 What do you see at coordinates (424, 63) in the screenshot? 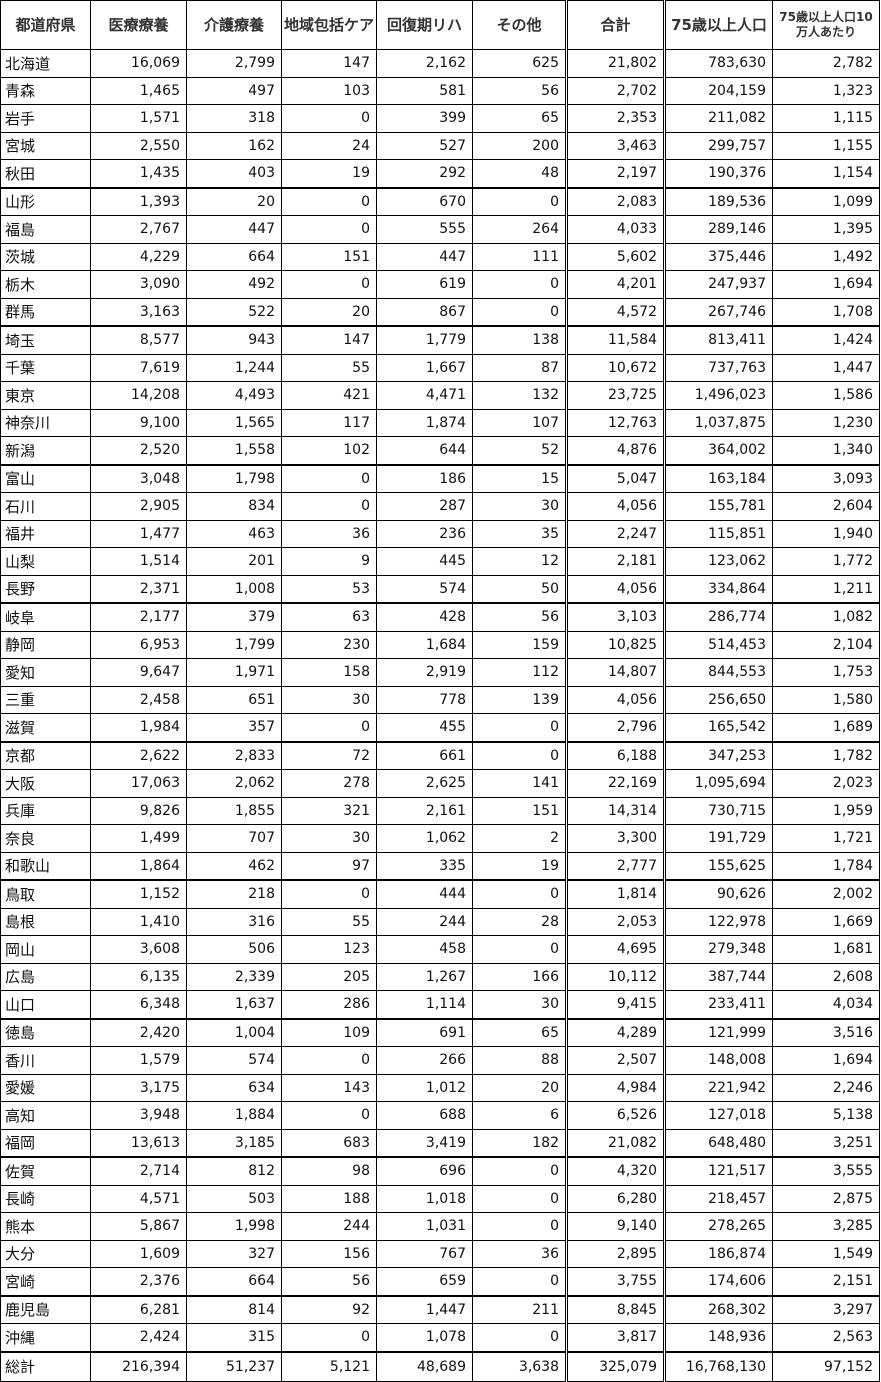
I see `cell-rehab: 2,162` at bounding box center [424, 63].